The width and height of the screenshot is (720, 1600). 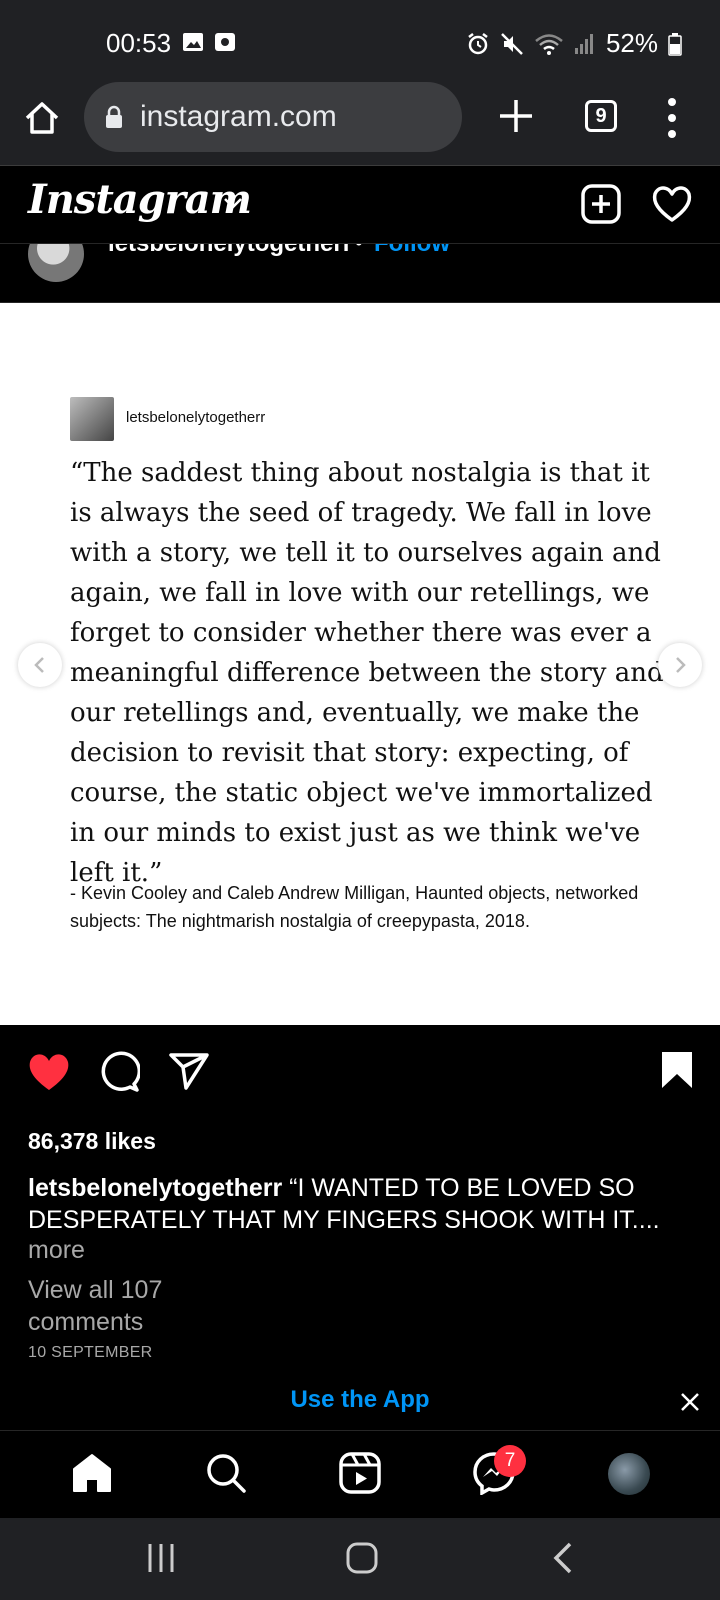 I want to click on status-bar: 00:53 52%, so click(x=360, y=41).